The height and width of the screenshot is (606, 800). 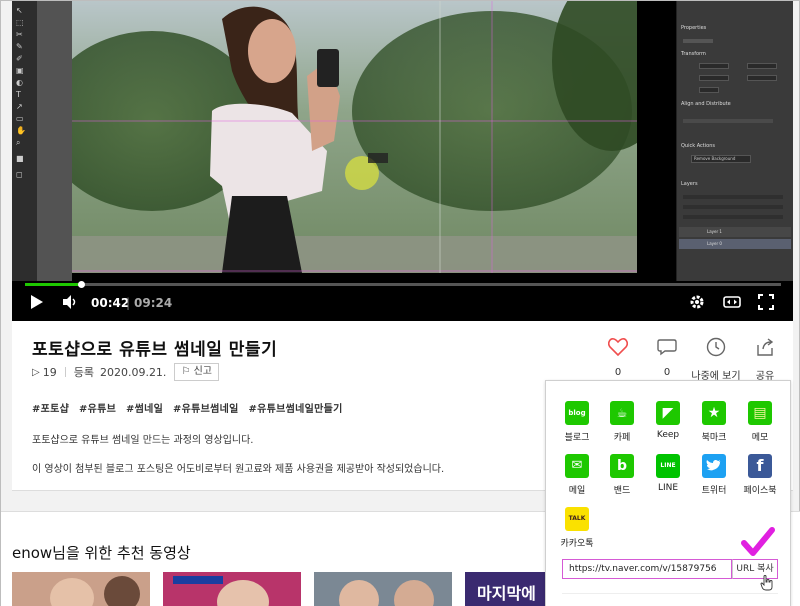 I want to click on twitter-icon, so click(x=714, y=466).